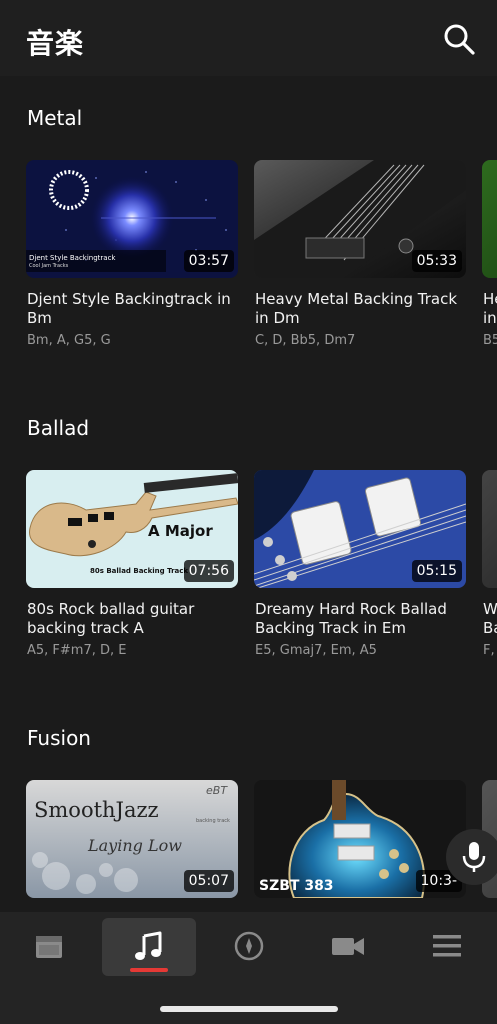 The height and width of the screenshot is (1024, 497). Describe the element at coordinates (135, 845) in the screenshot. I see `thumbnail-subcaption: Laying Low` at that location.